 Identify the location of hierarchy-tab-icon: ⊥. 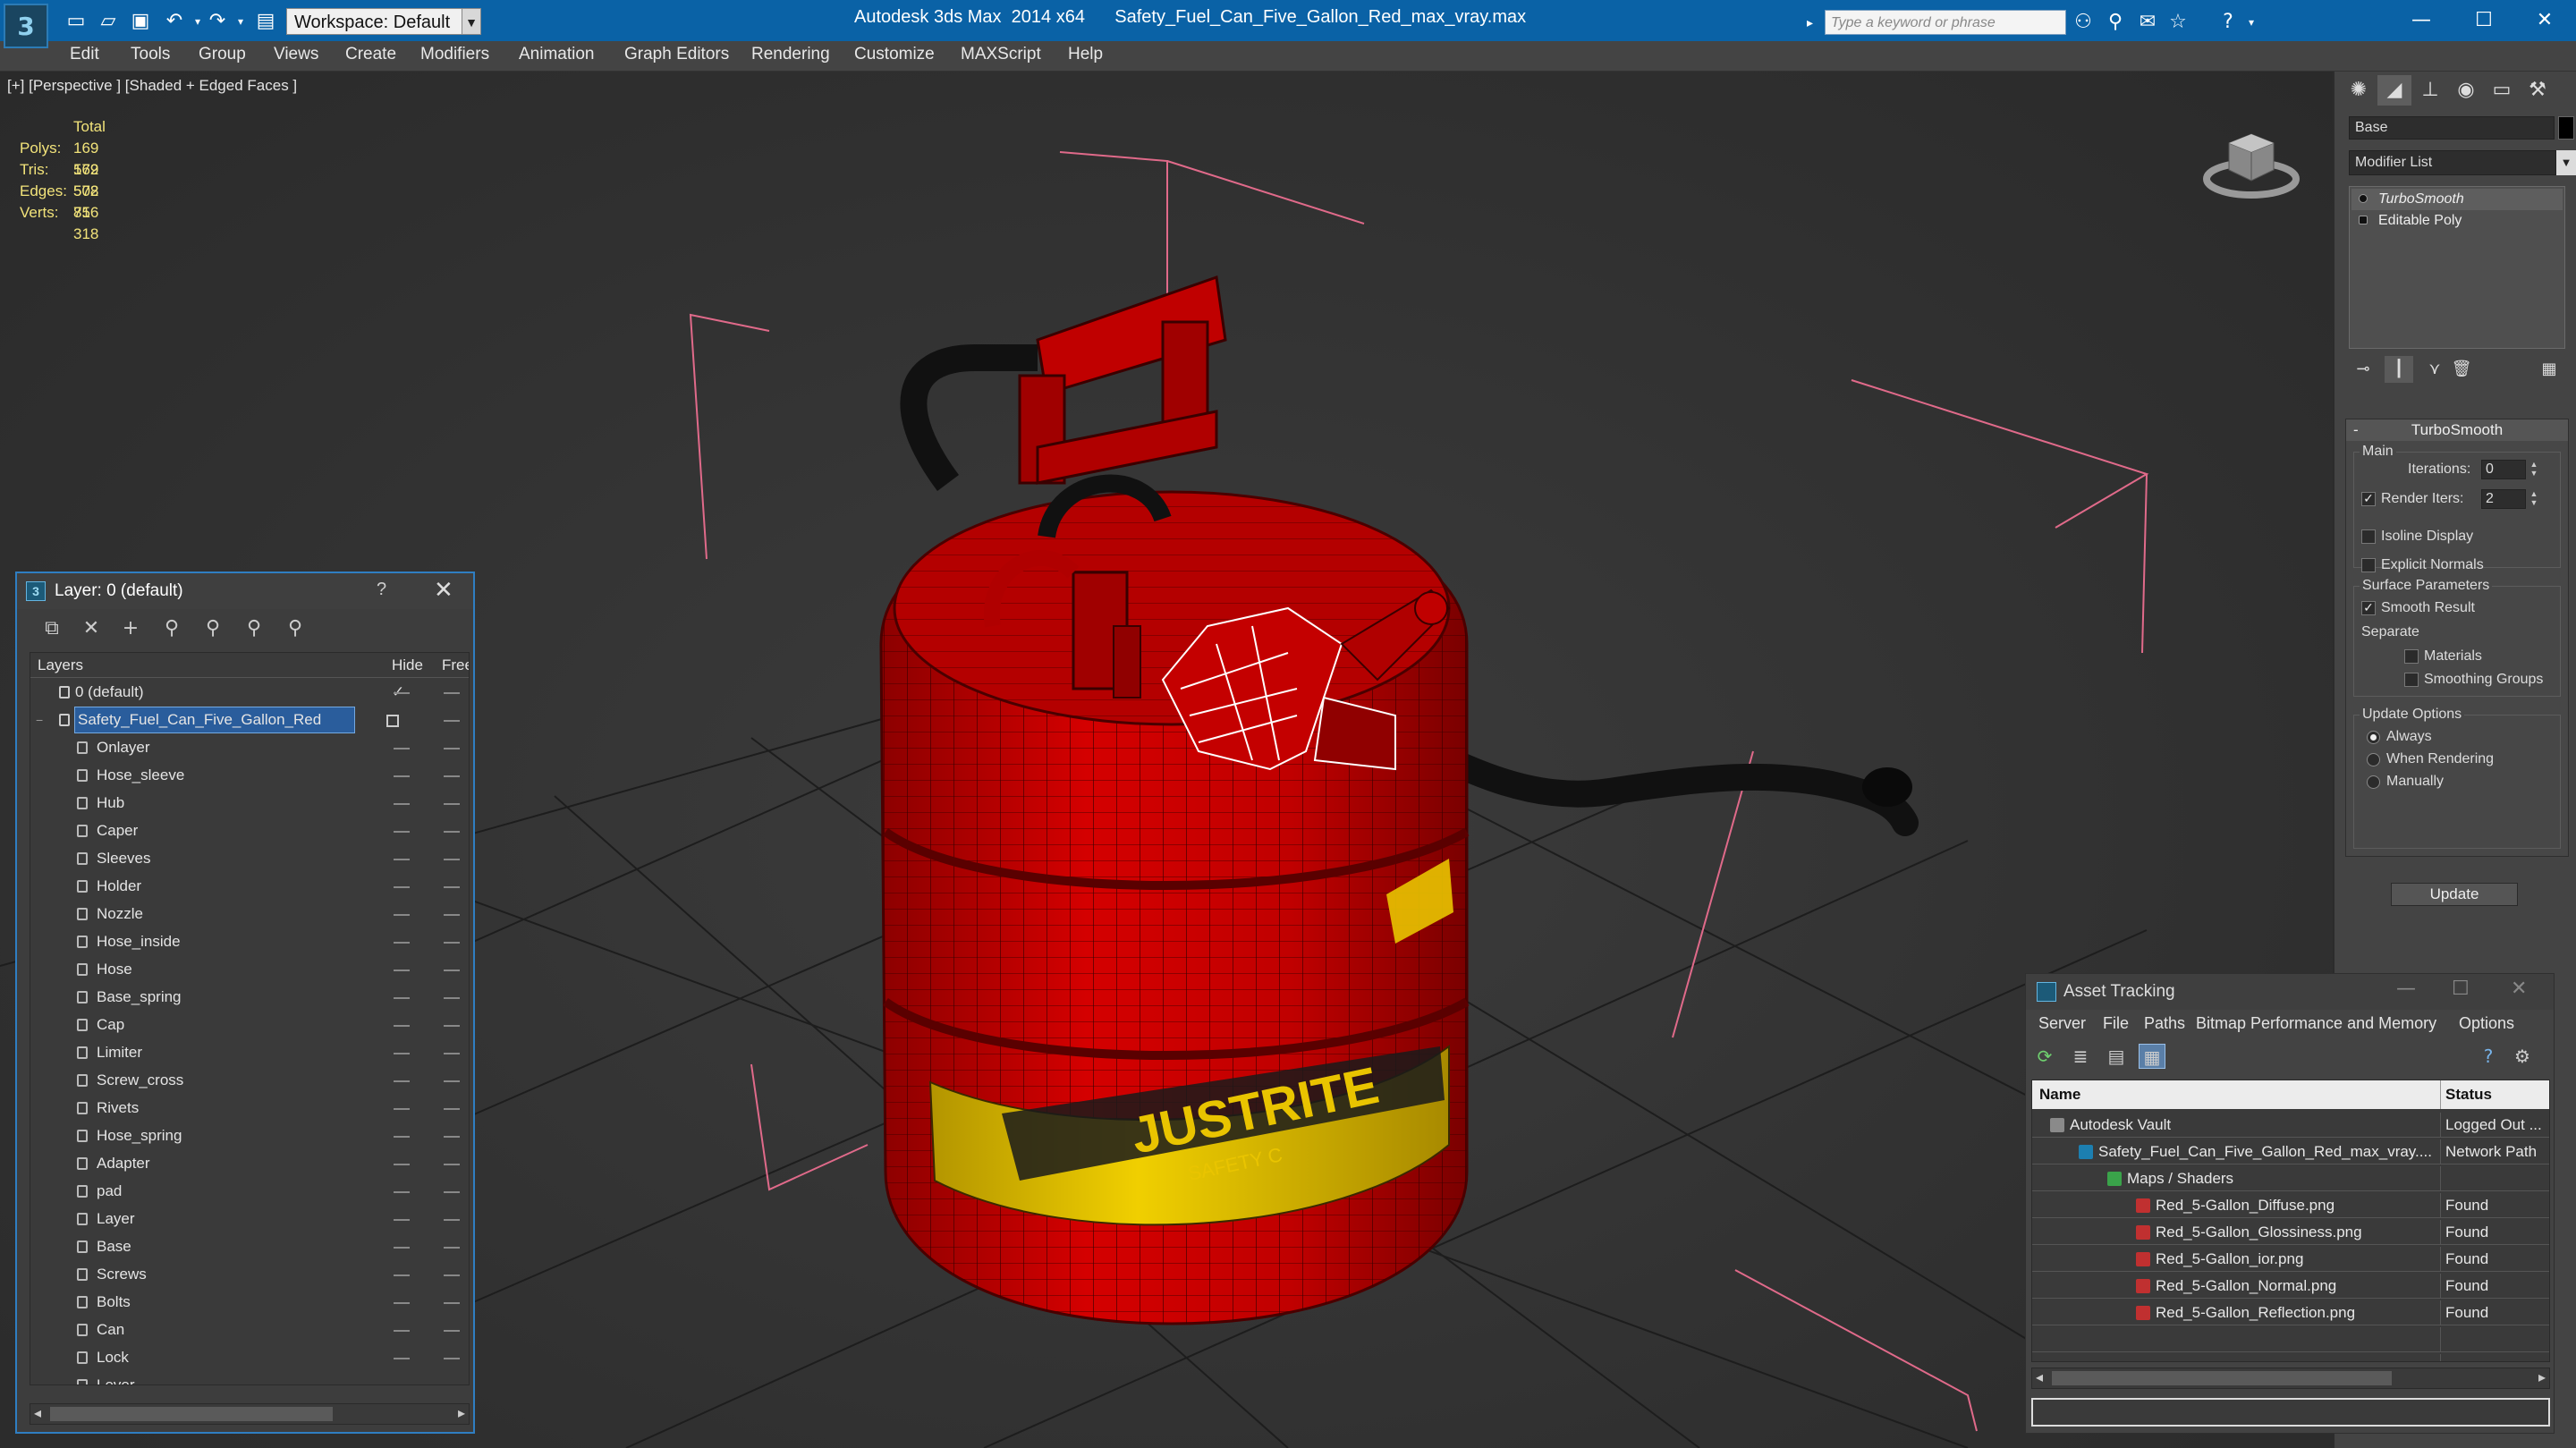
(2430, 90).